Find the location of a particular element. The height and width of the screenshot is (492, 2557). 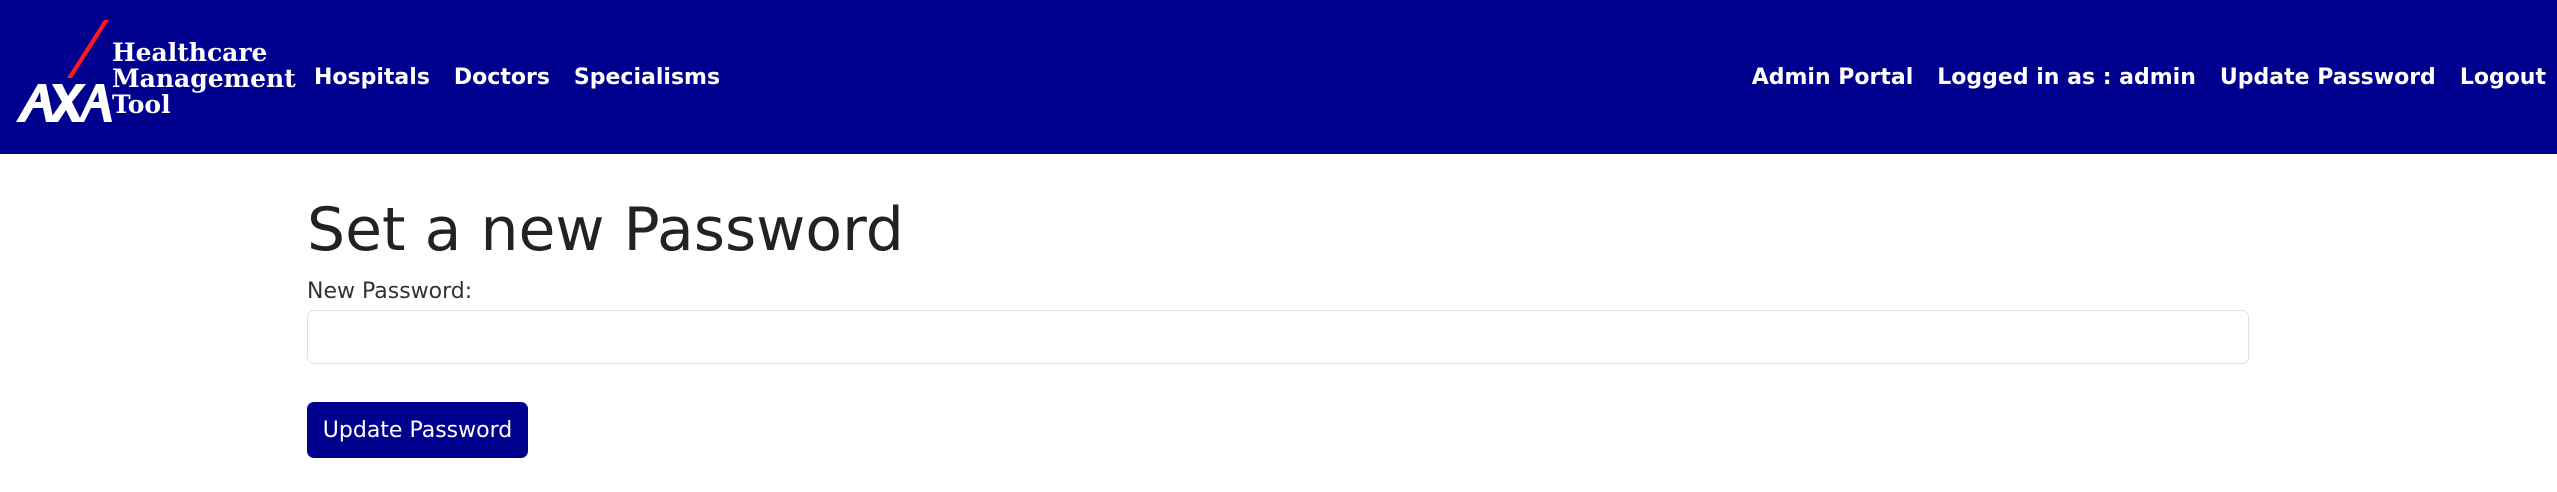

brand-line-tool: Tool is located at coordinates (141, 104).